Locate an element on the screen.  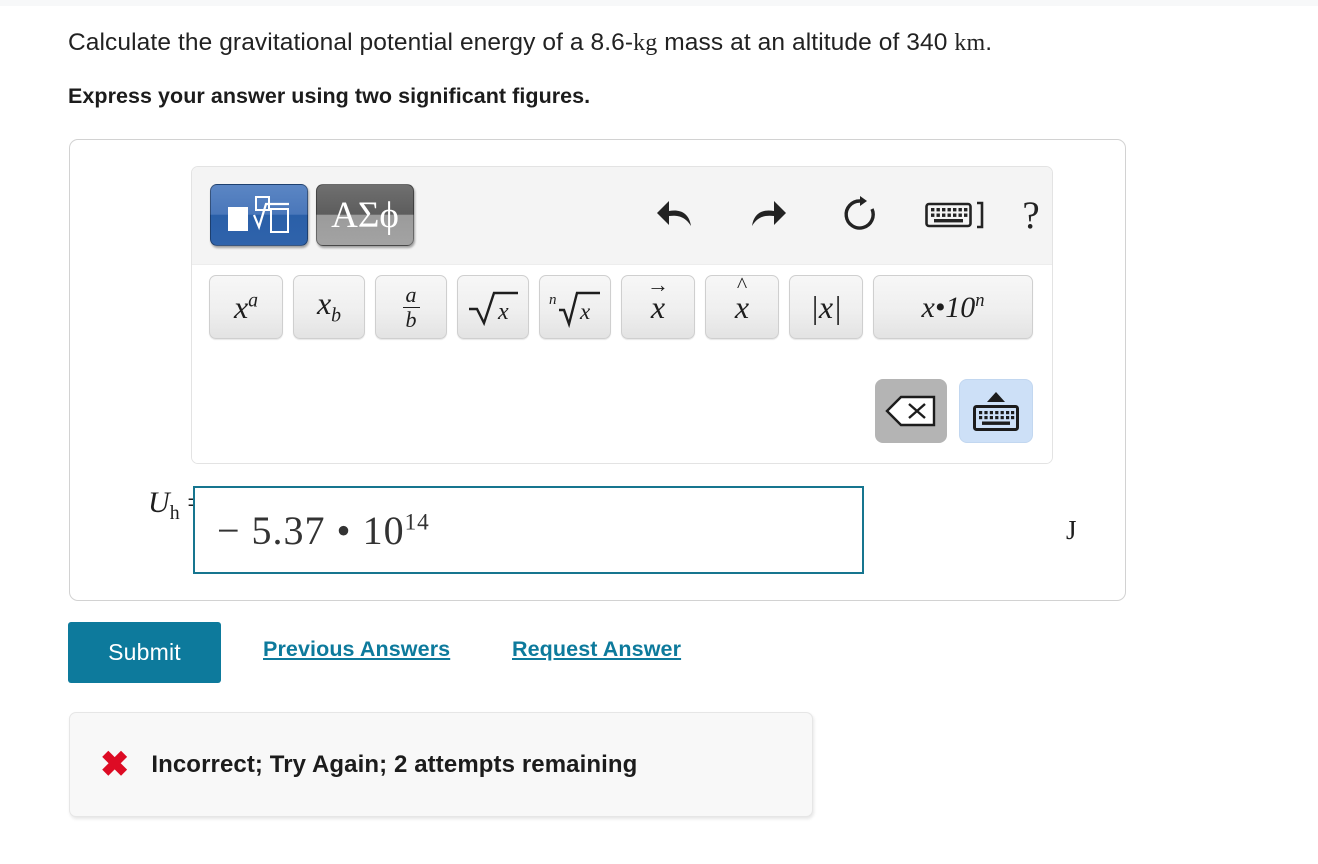
help-button: ? is located at coordinates (1031, 215).